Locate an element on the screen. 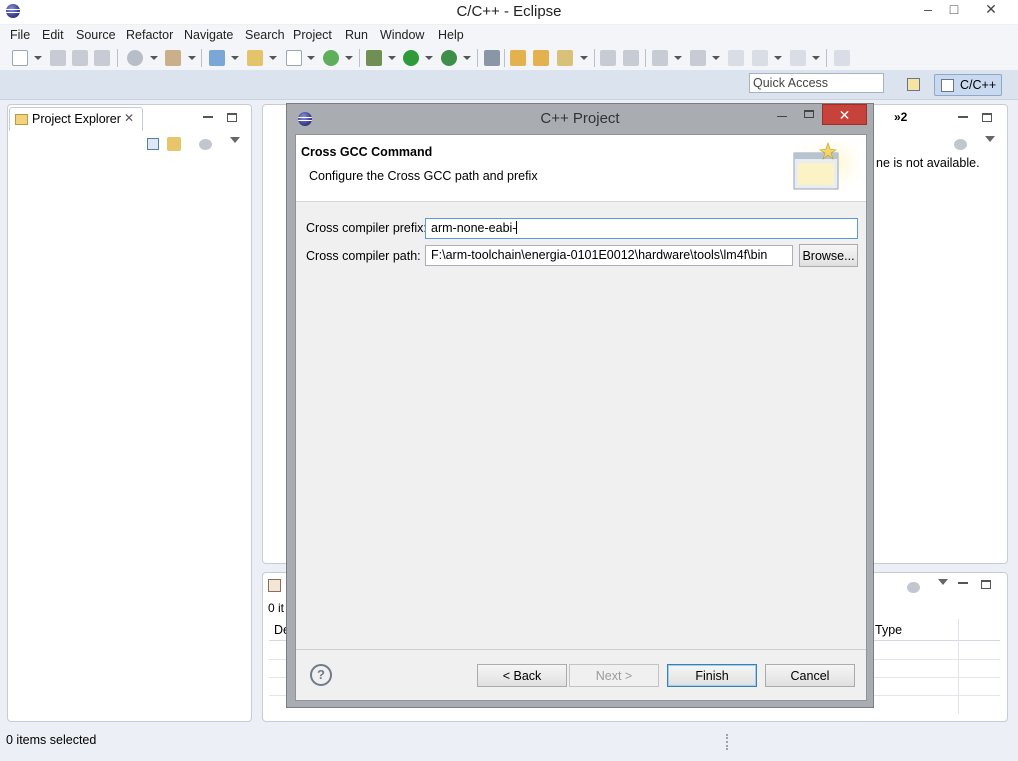  text-caret is located at coordinates (517, 227).